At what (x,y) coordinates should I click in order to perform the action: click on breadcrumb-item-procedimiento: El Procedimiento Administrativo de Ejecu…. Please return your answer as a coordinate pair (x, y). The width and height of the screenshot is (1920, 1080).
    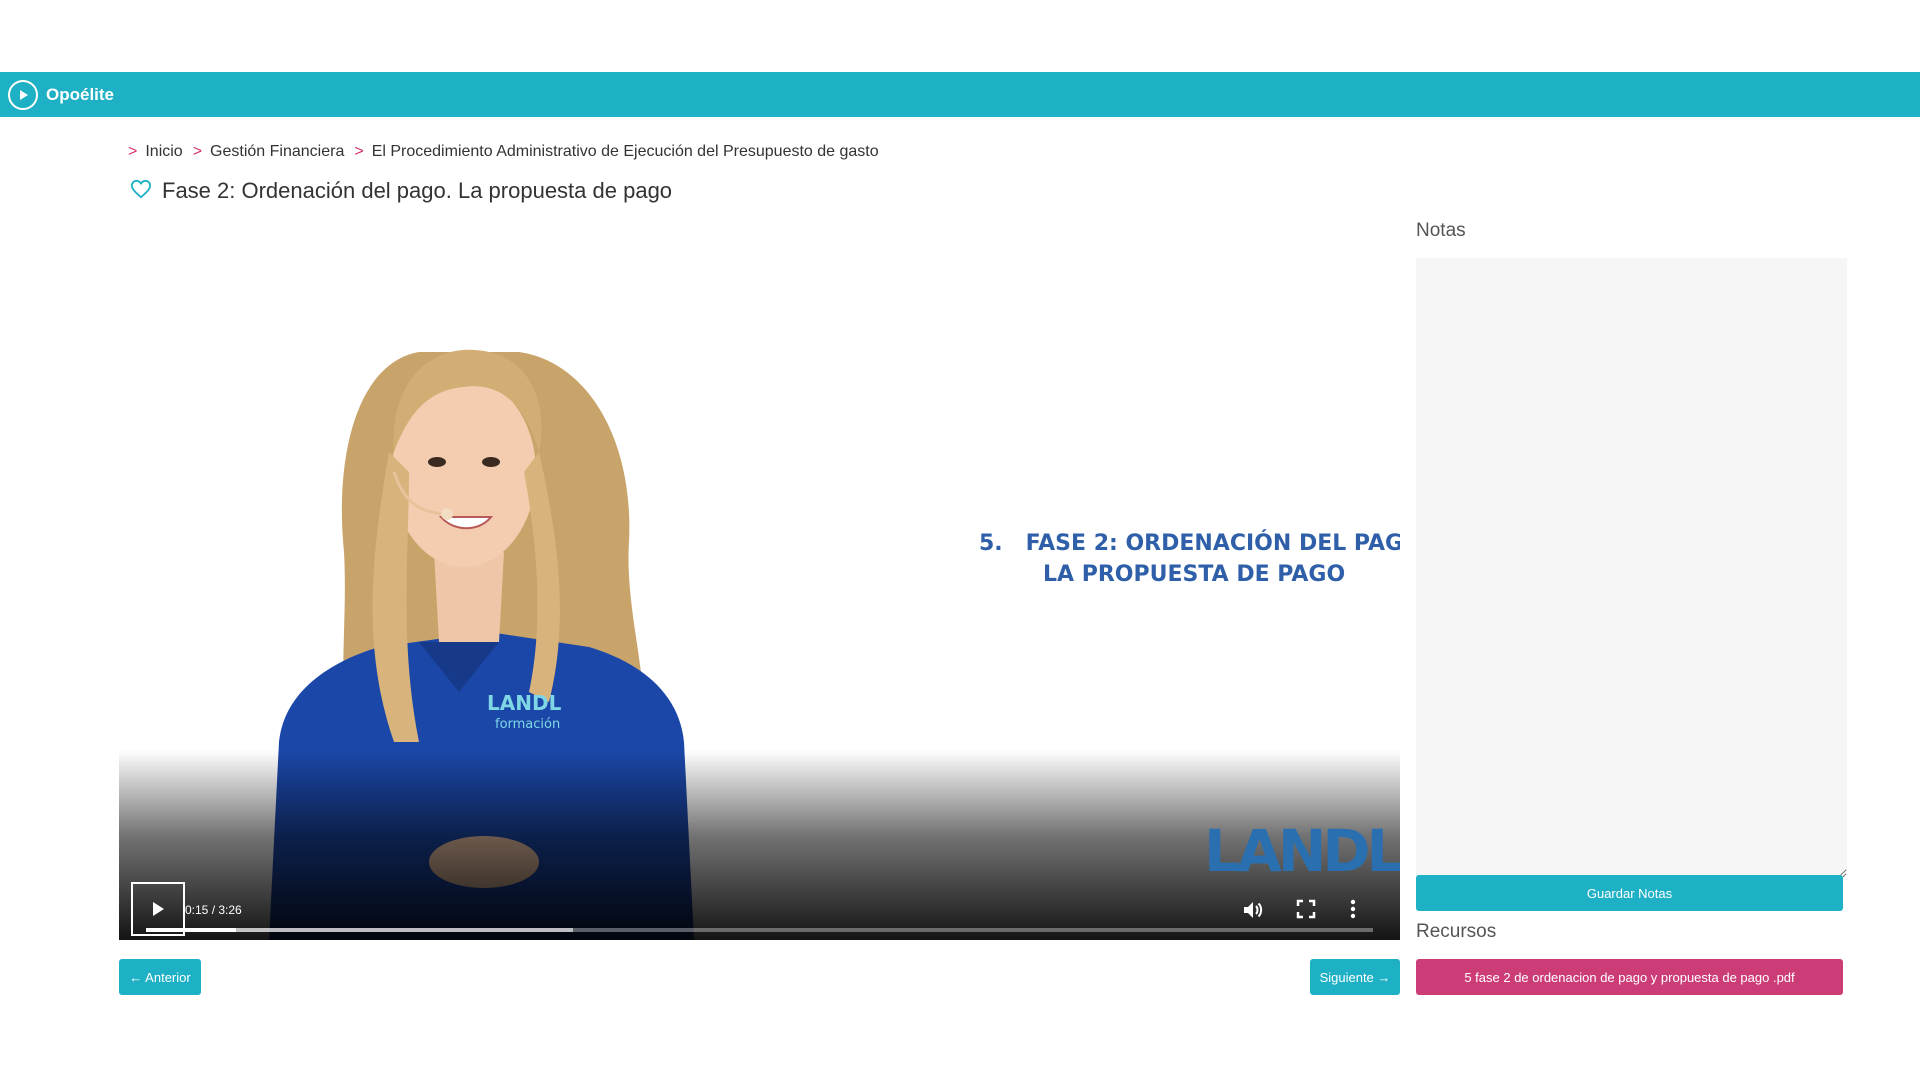
    Looking at the image, I should click on (625, 152).